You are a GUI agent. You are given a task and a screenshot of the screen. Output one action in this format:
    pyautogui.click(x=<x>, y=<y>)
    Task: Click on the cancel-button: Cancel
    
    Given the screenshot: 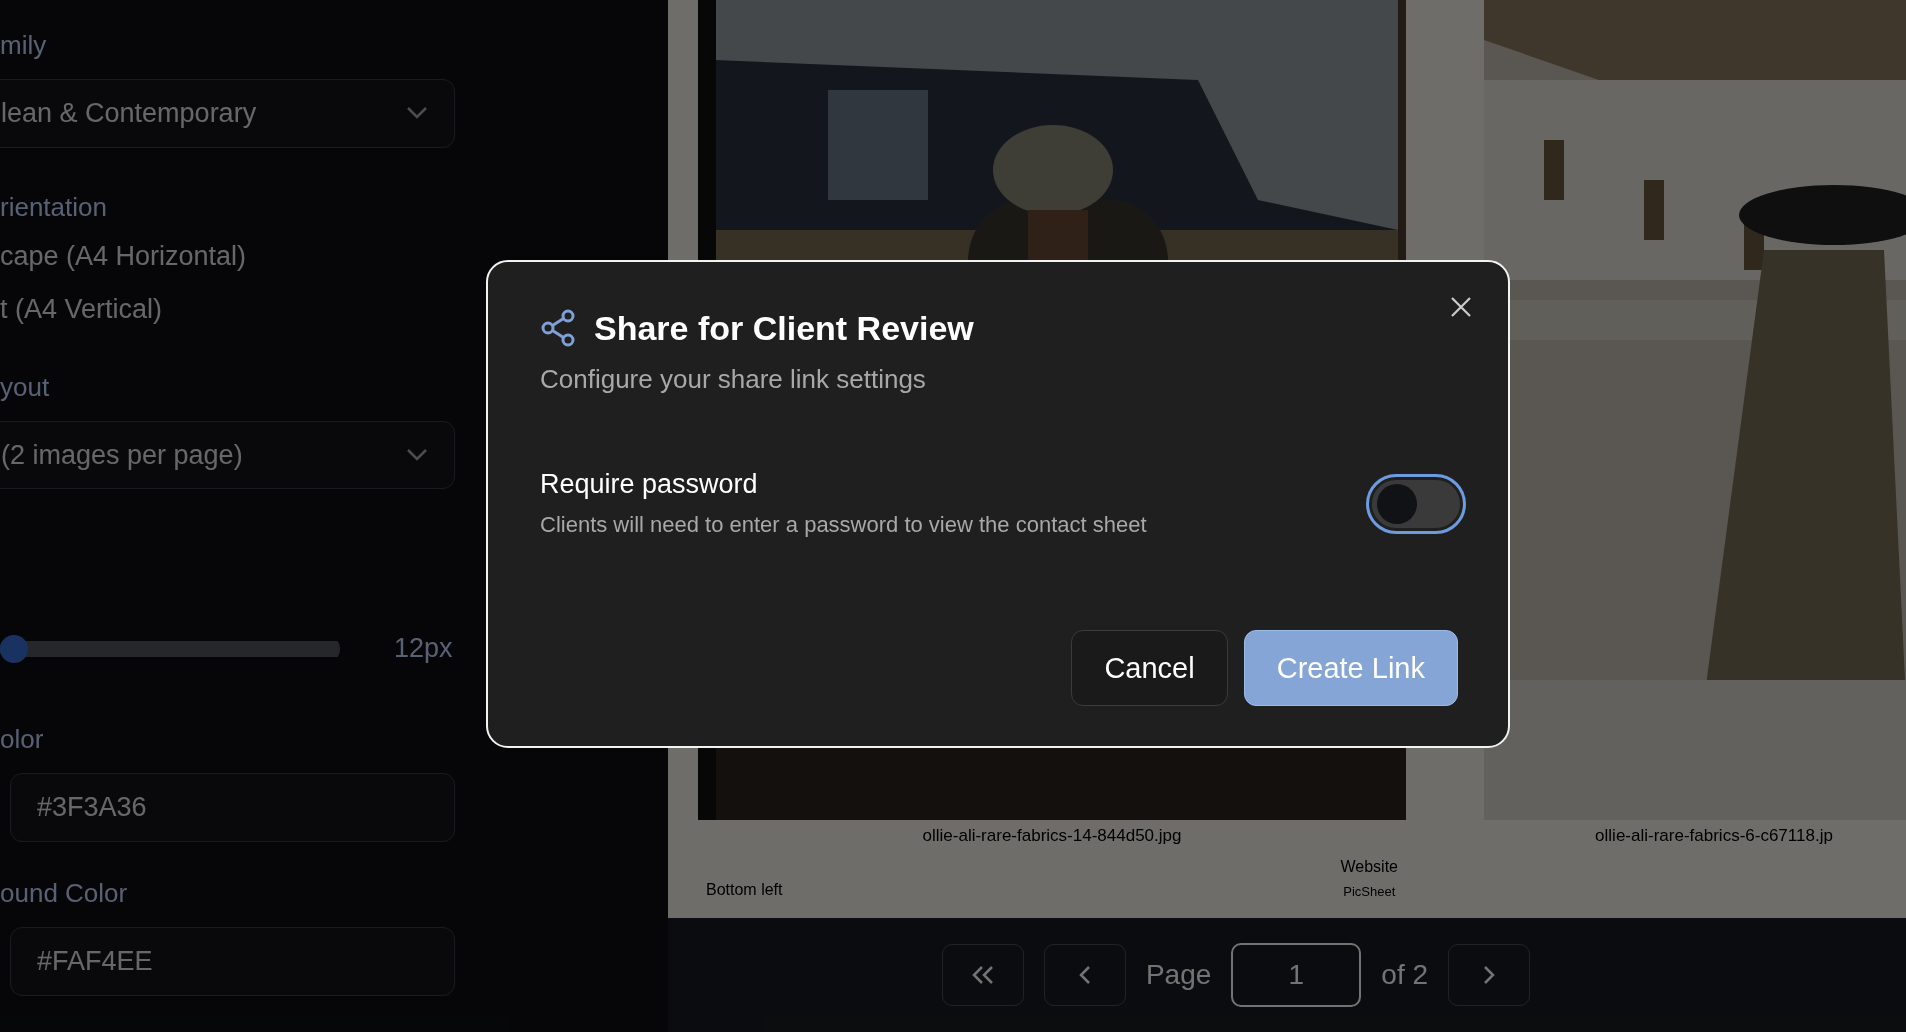 What is the action you would take?
    pyautogui.click(x=1149, y=668)
    